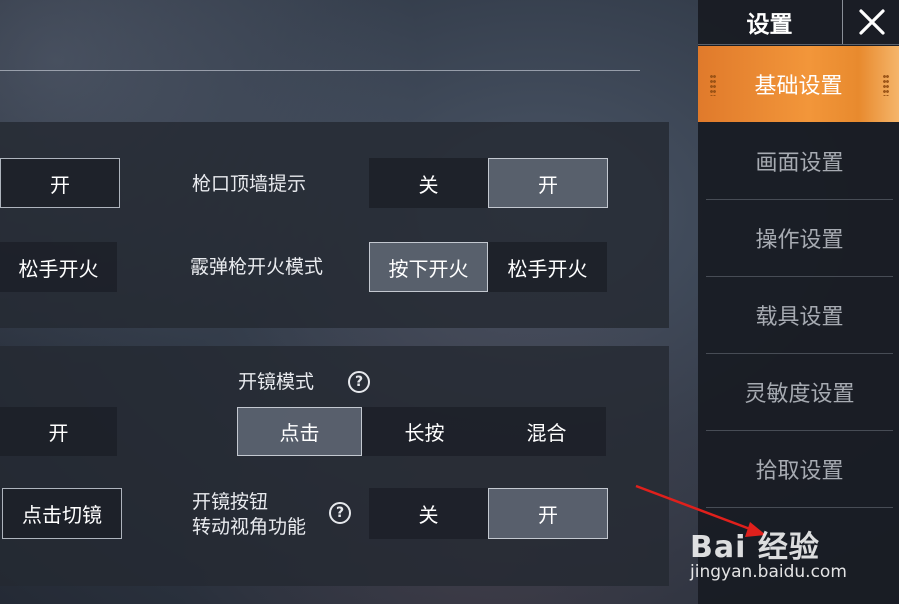 The image size is (899, 604). I want to click on red-arrow-annotation, so click(700, 510).